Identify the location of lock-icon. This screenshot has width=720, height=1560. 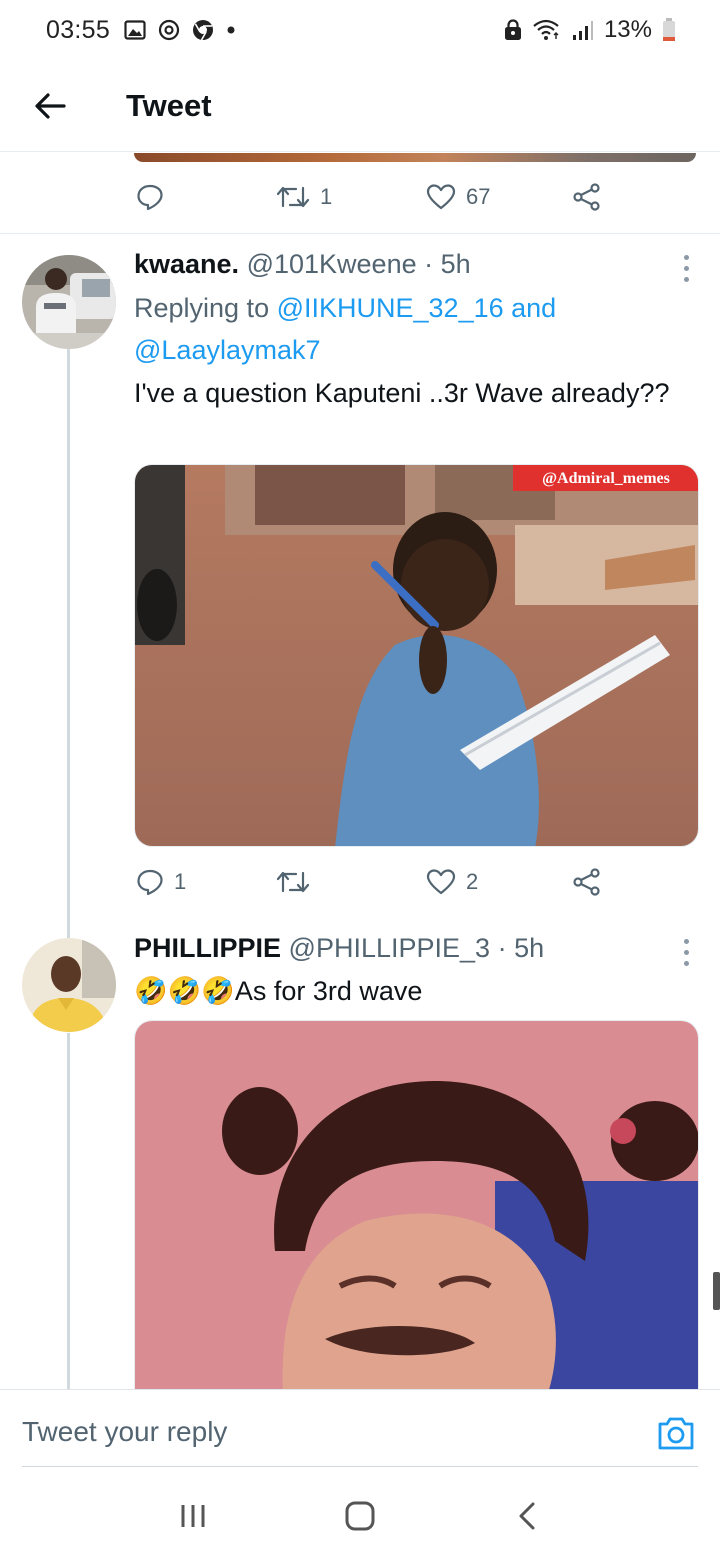
(513, 30).